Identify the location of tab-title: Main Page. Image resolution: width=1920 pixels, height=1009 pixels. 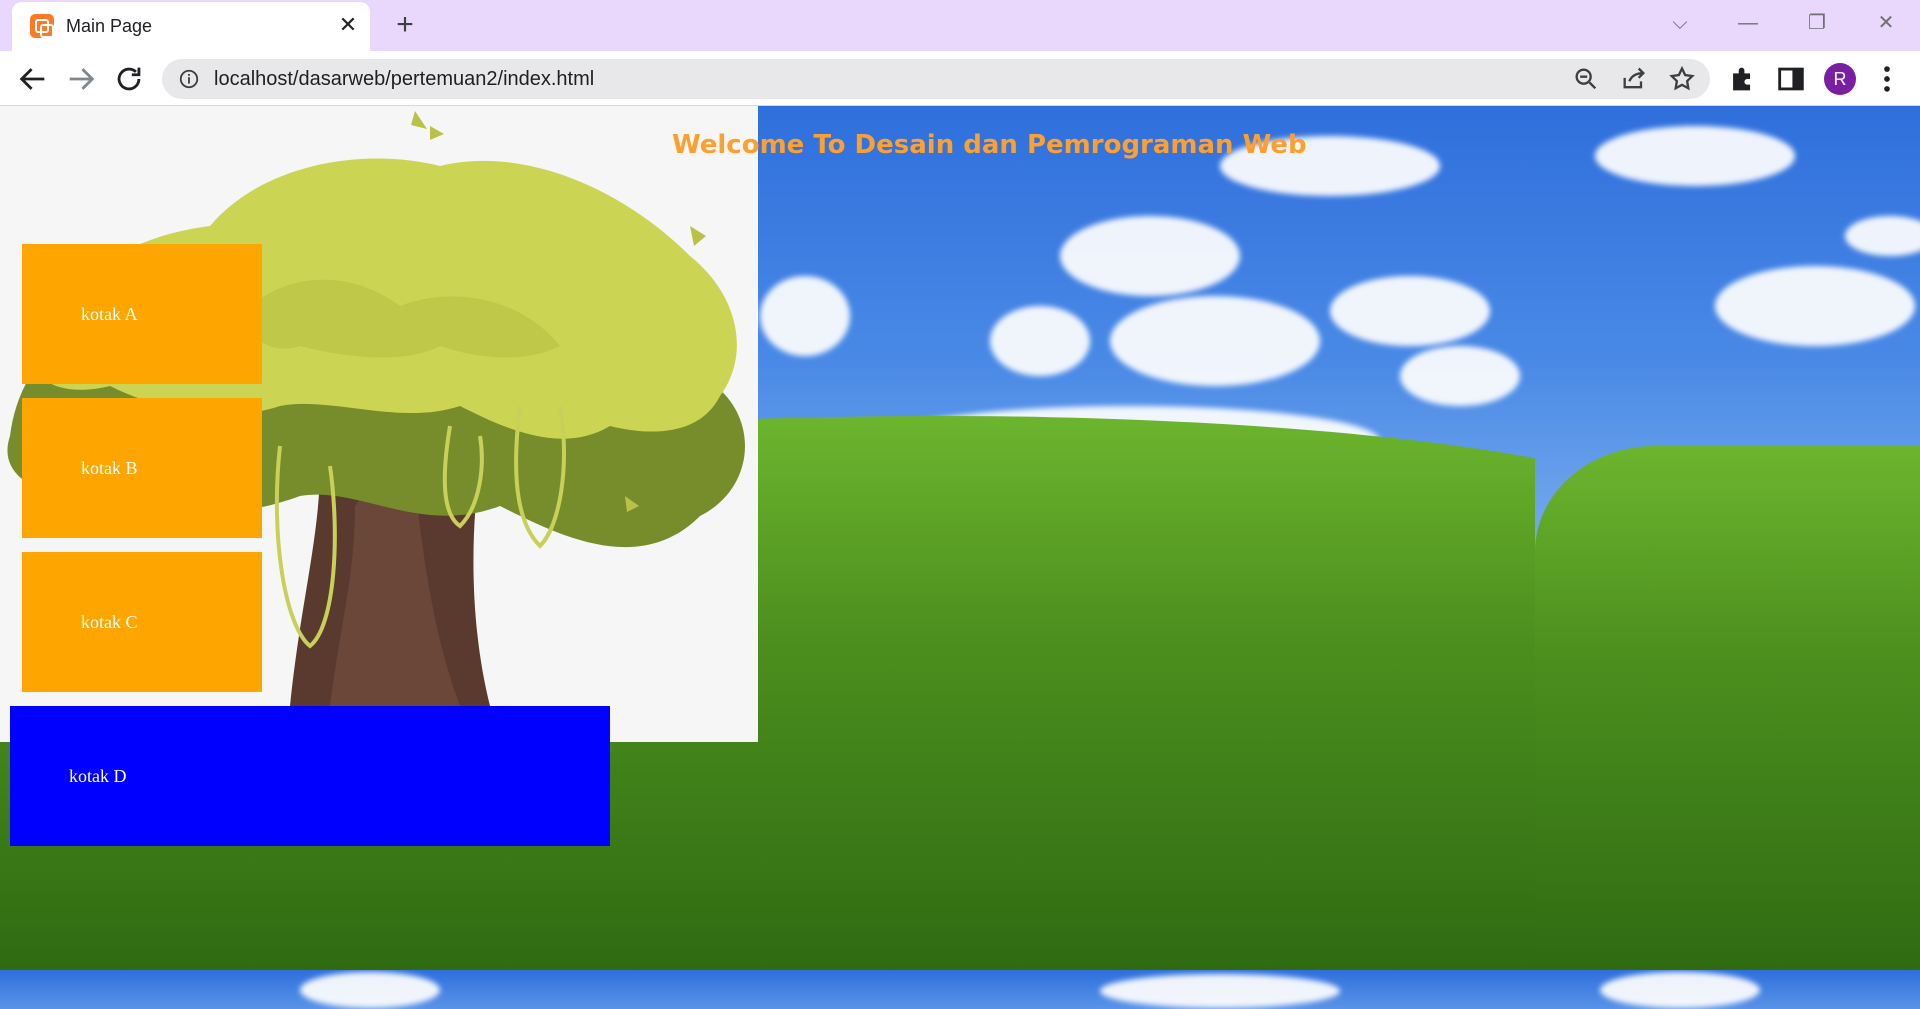
(109, 26).